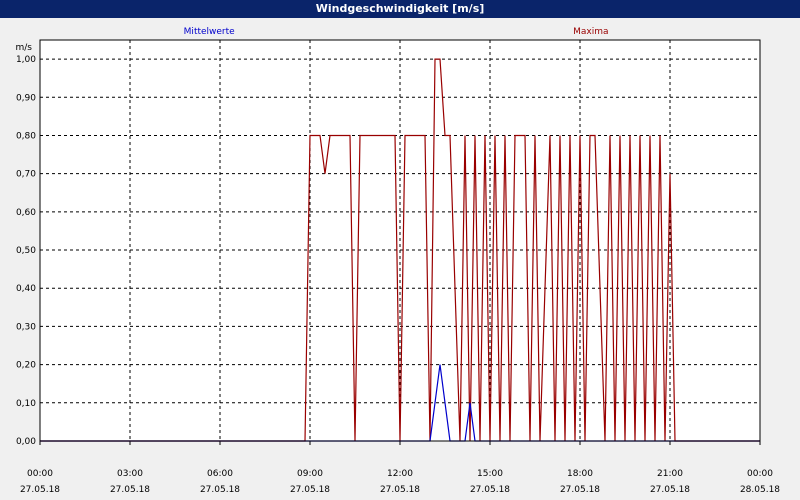 The image size is (800, 500). What do you see at coordinates (670, 474) in the screenshot?
I see `x-tick-time: 21:00` at bounding box center [670, 474].